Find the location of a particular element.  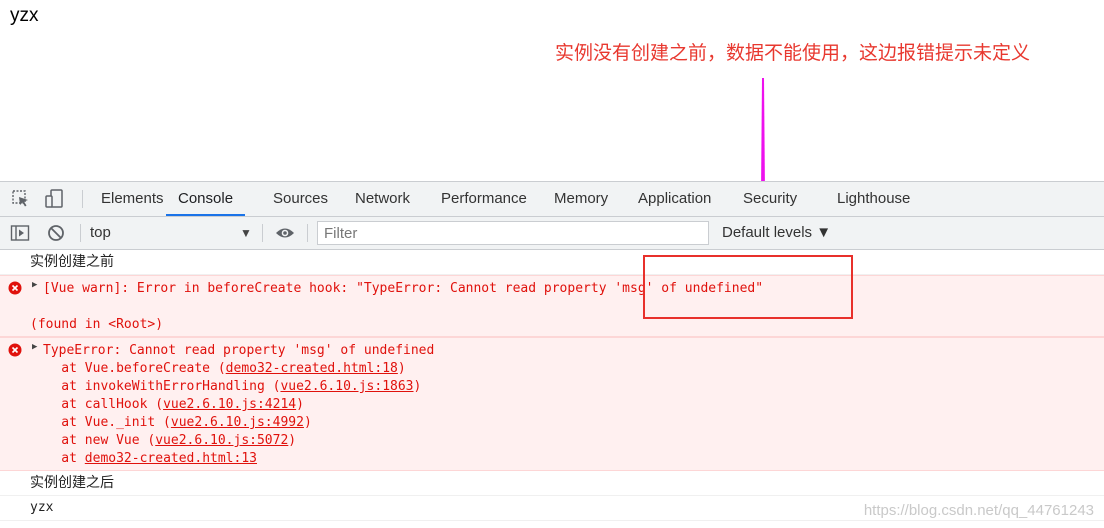

console-log-message: 实例创建之后 is located at coordinates (552, 483).